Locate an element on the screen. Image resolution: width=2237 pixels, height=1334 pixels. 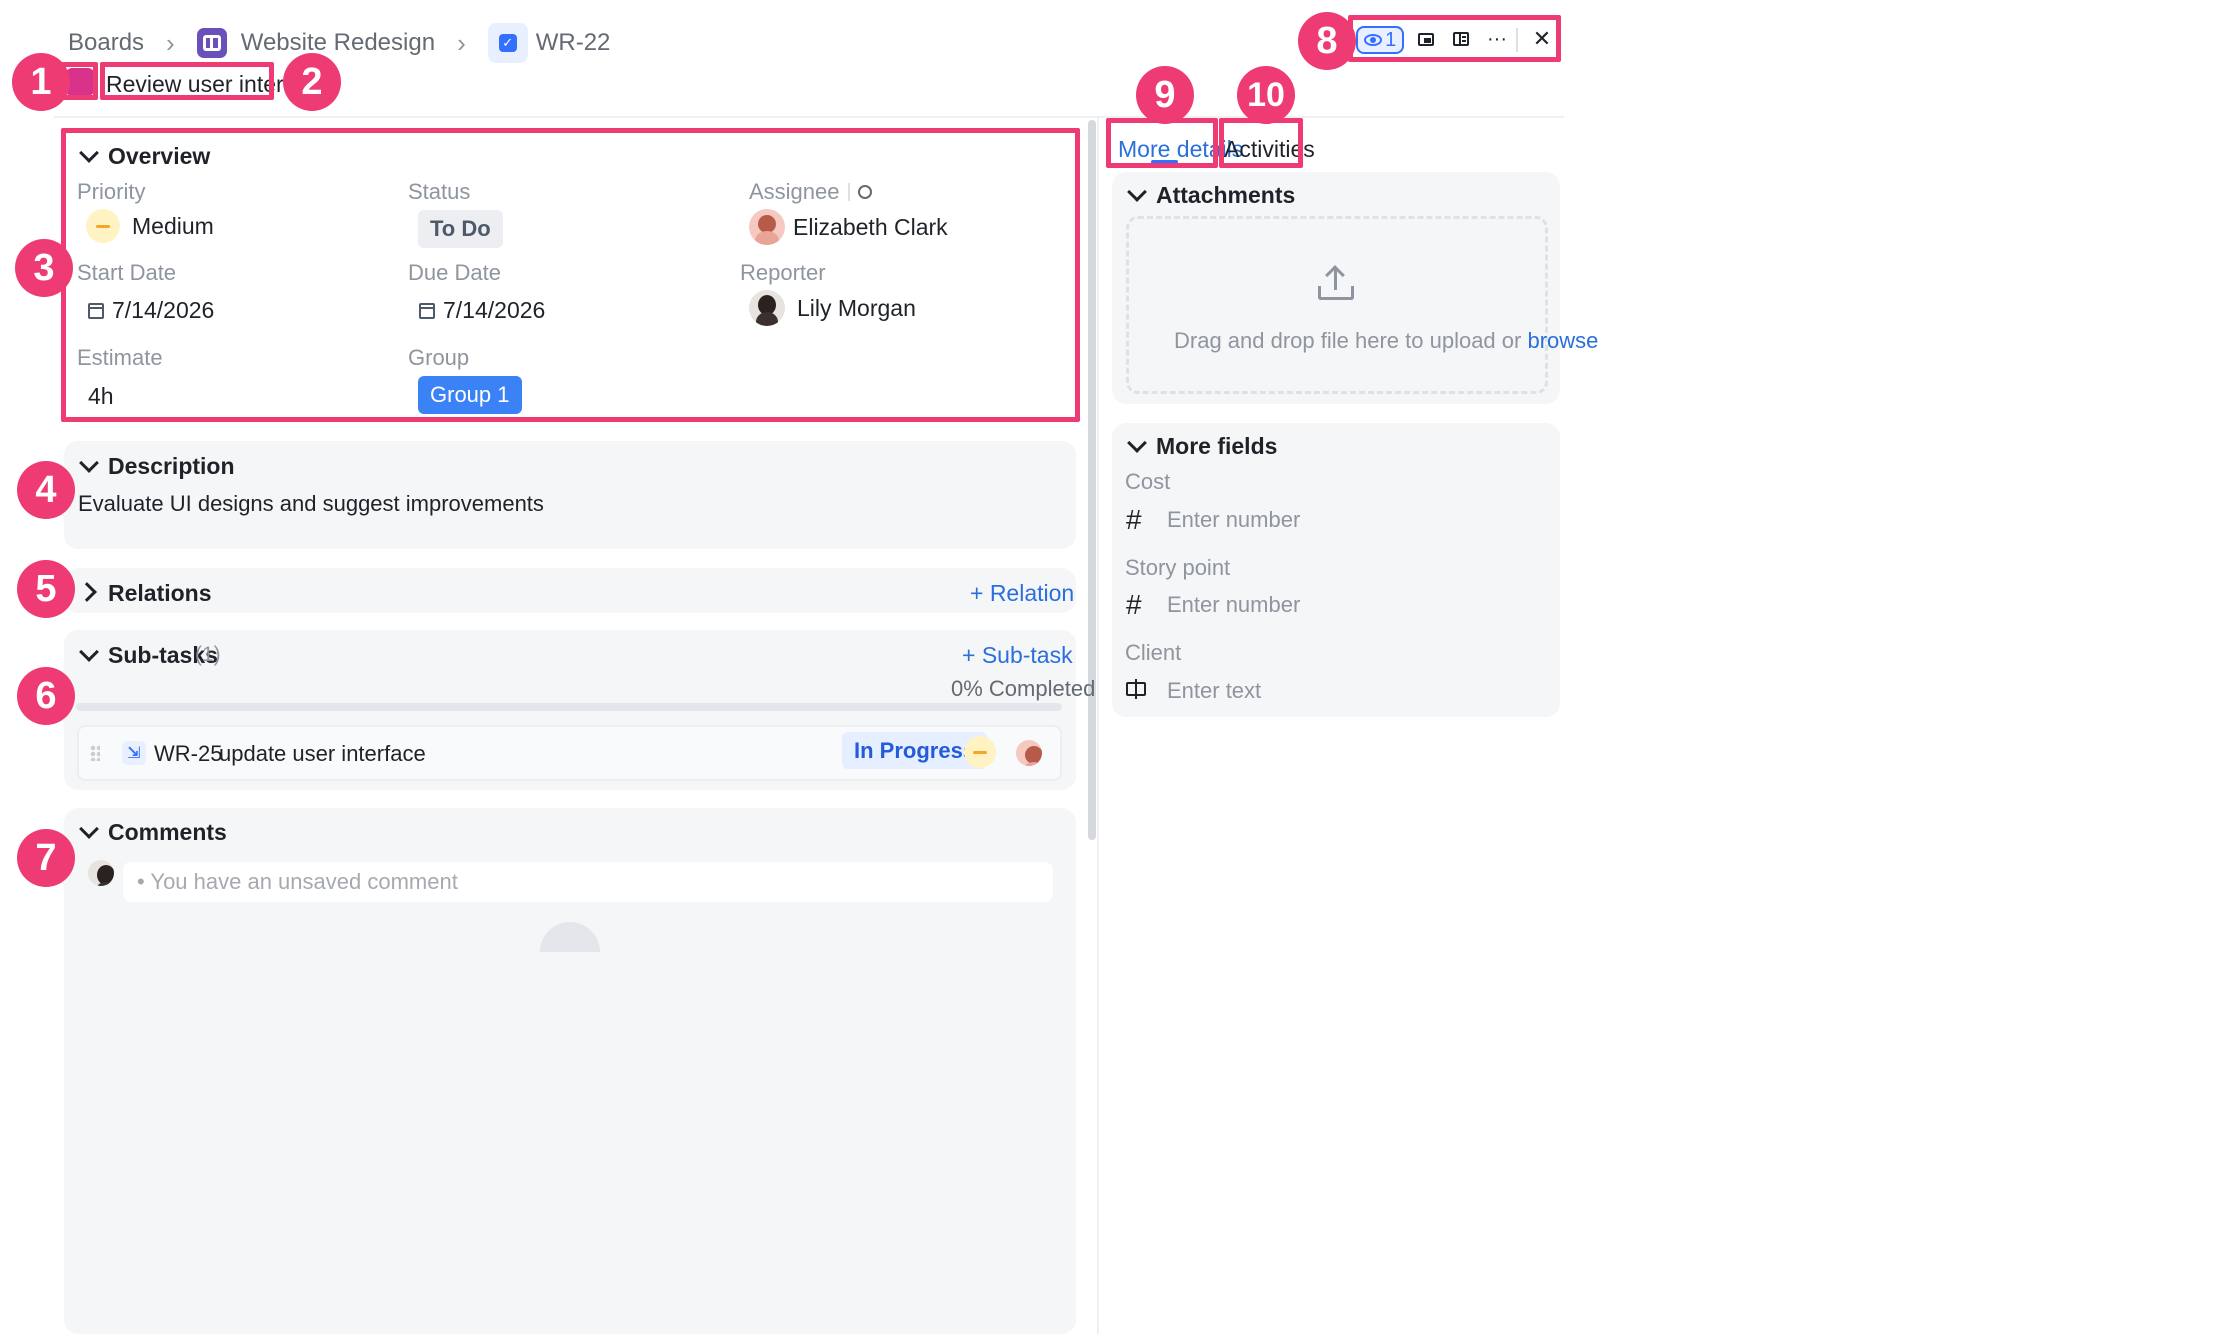
annotation-badge-8: 8 is located at coordinates (1327, 41).